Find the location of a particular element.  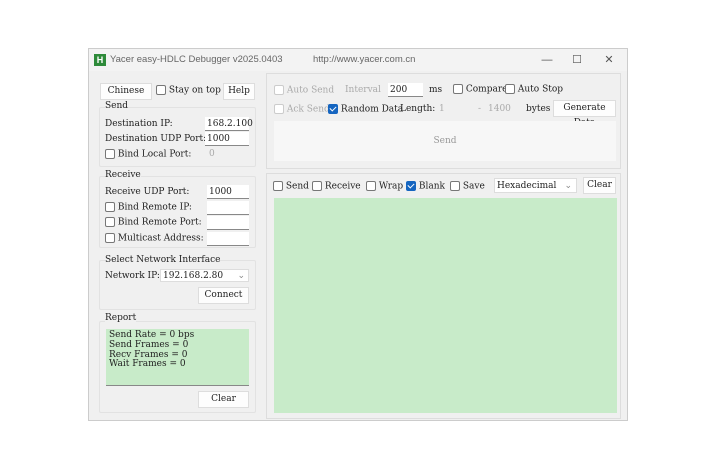

wrap-label: Wrap is located at coordinates (391, 186).